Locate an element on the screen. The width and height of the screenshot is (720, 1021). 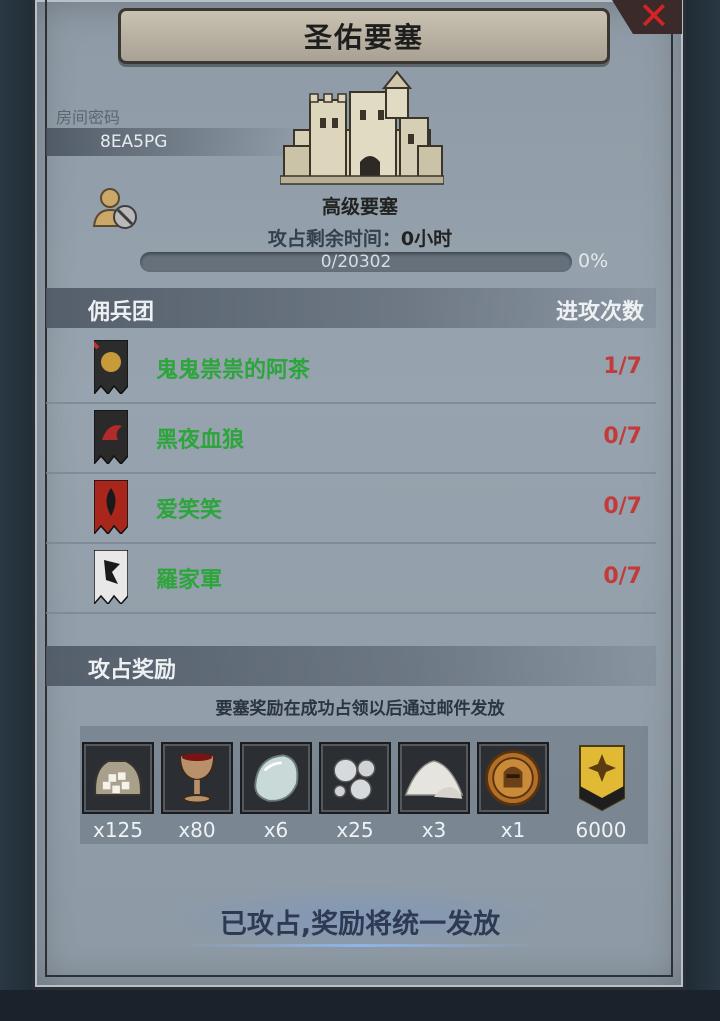
reward-count: x80 is located at coordinates (197, 830).